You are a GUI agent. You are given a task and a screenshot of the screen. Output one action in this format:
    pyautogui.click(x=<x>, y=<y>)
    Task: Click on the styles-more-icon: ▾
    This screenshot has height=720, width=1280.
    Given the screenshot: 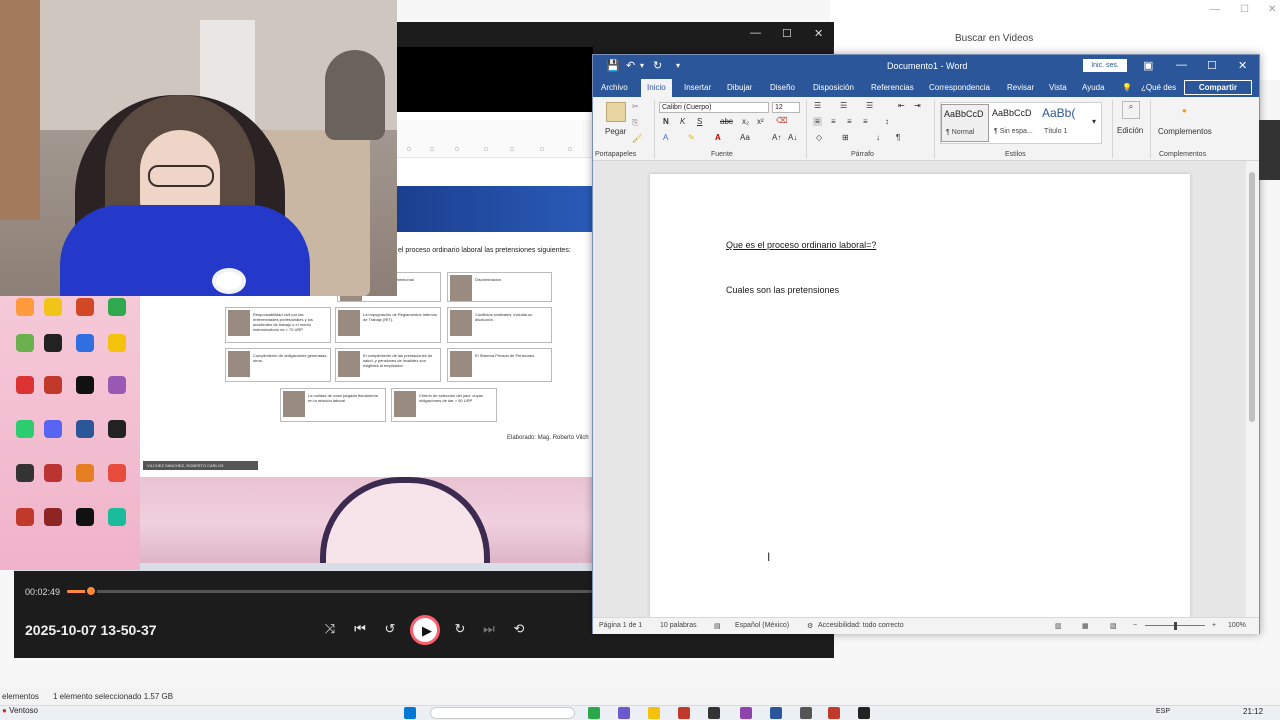 What is the action you would take?
    pyautogui.click(x=1094, y=121)
    